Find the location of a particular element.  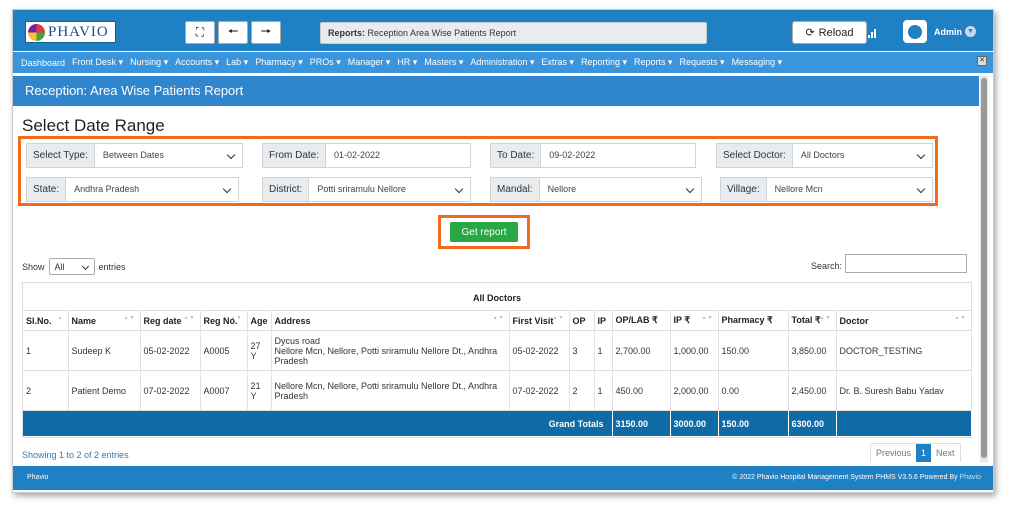

mandal-group: Mandal: Nellore is located at coordinates (596, 189).